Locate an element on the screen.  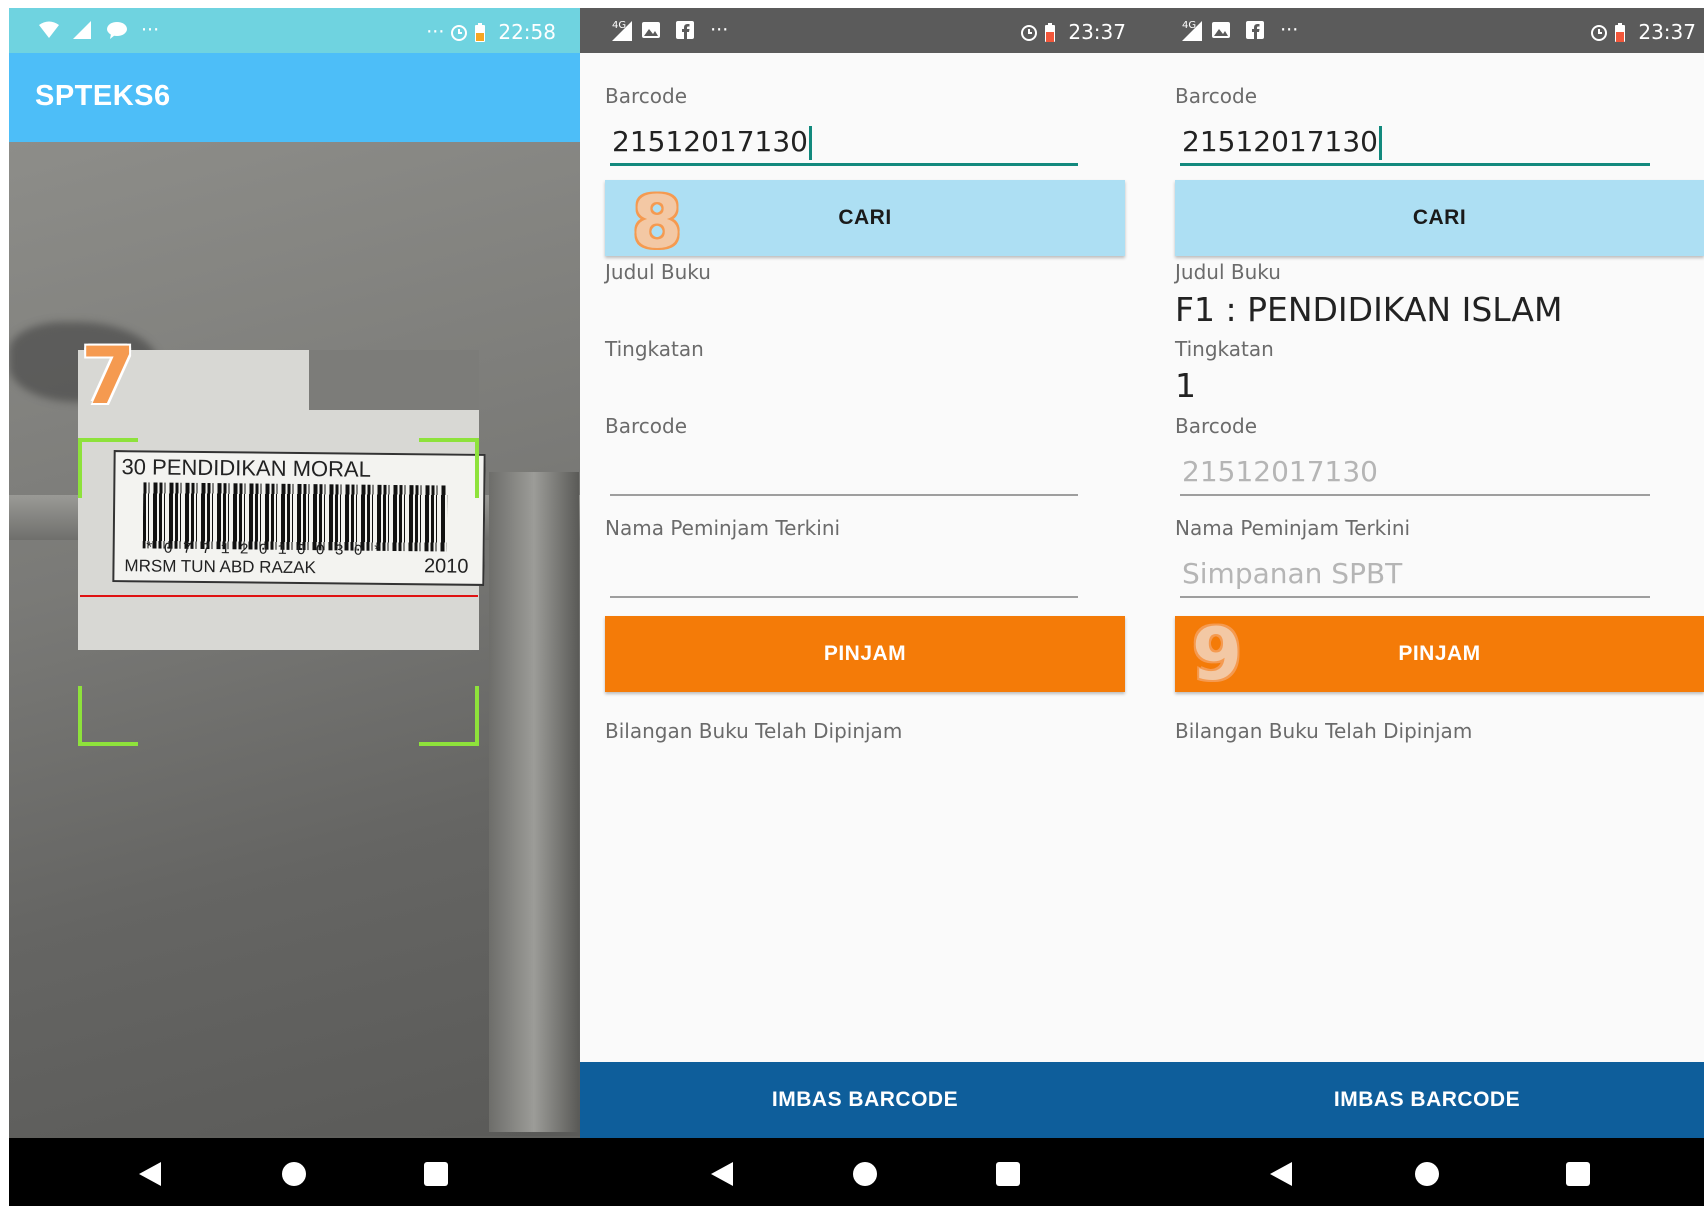
step-annotation: 8 is located at coordinates (657, 222).